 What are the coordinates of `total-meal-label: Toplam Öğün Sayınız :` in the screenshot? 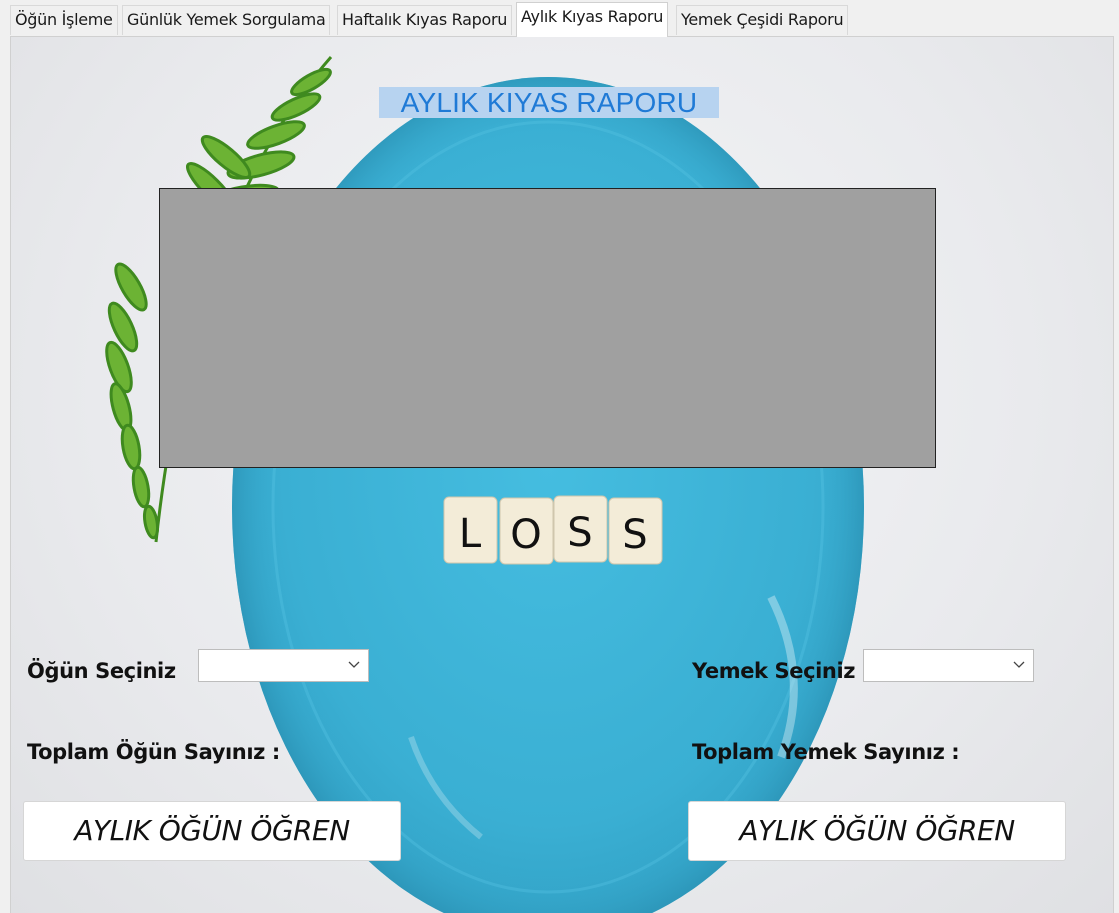 It's located at (153, 752).